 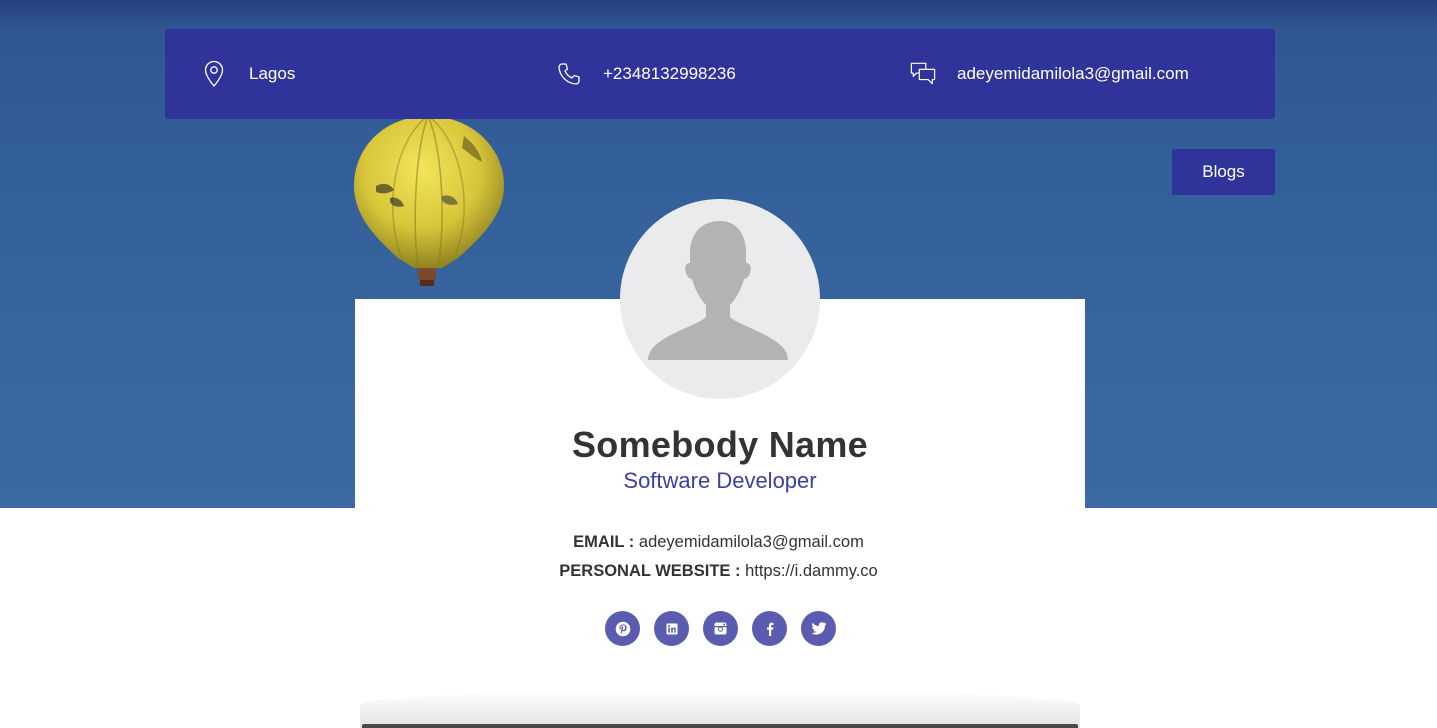 I want to click on instagram-button, so click(x=720, y=628).